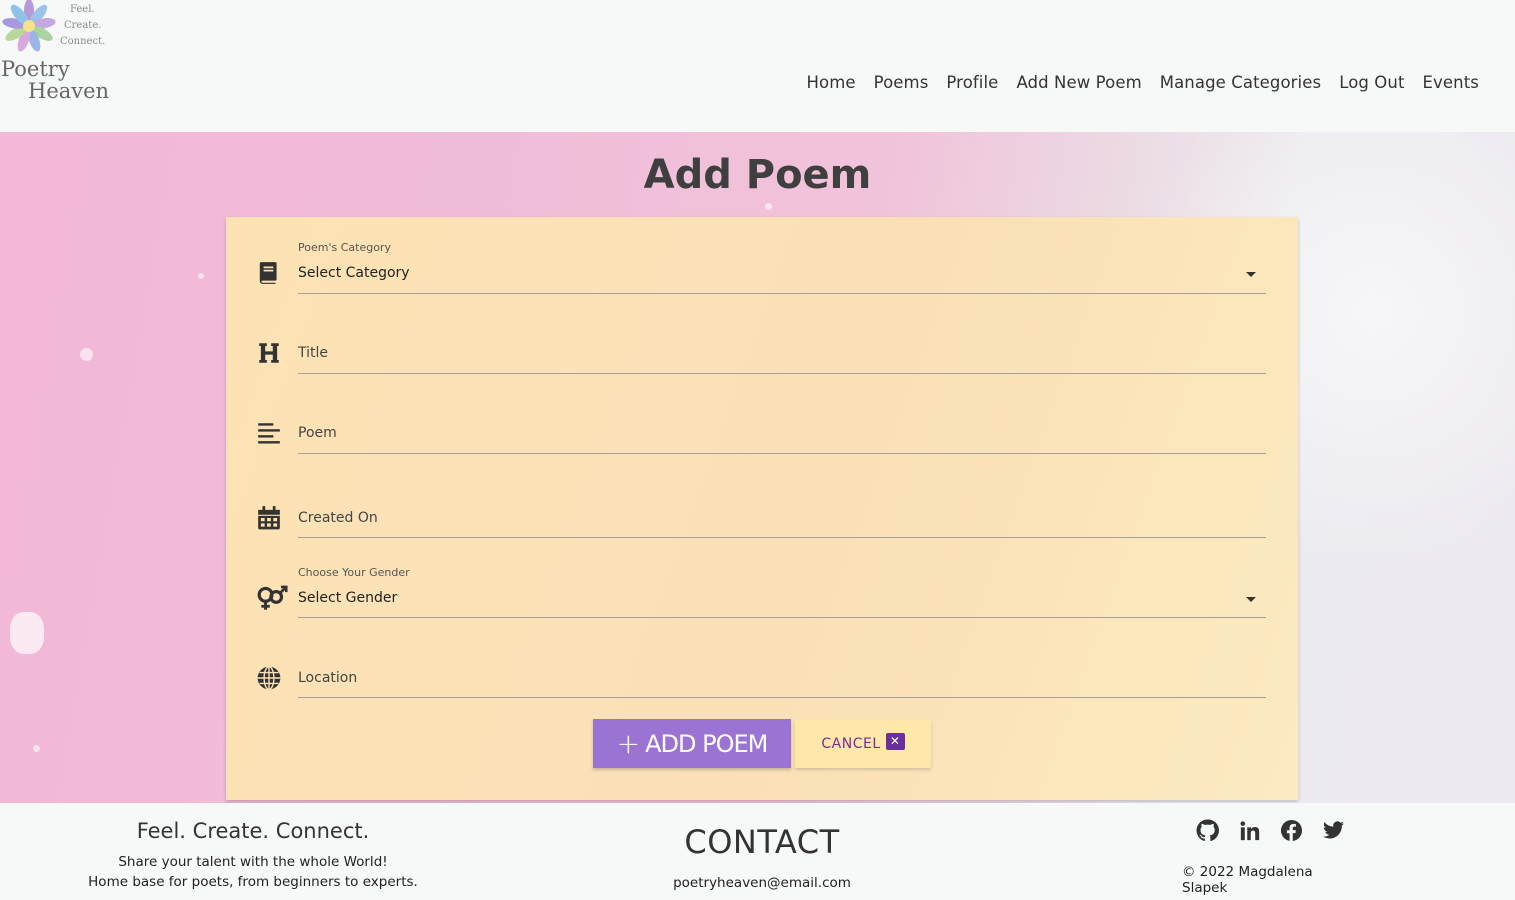  What do you see at coordinates (1078, 82) in the screenshot?
I see `nav-add-new-poem: Add New Poem` at bounding box center [1078, 82].